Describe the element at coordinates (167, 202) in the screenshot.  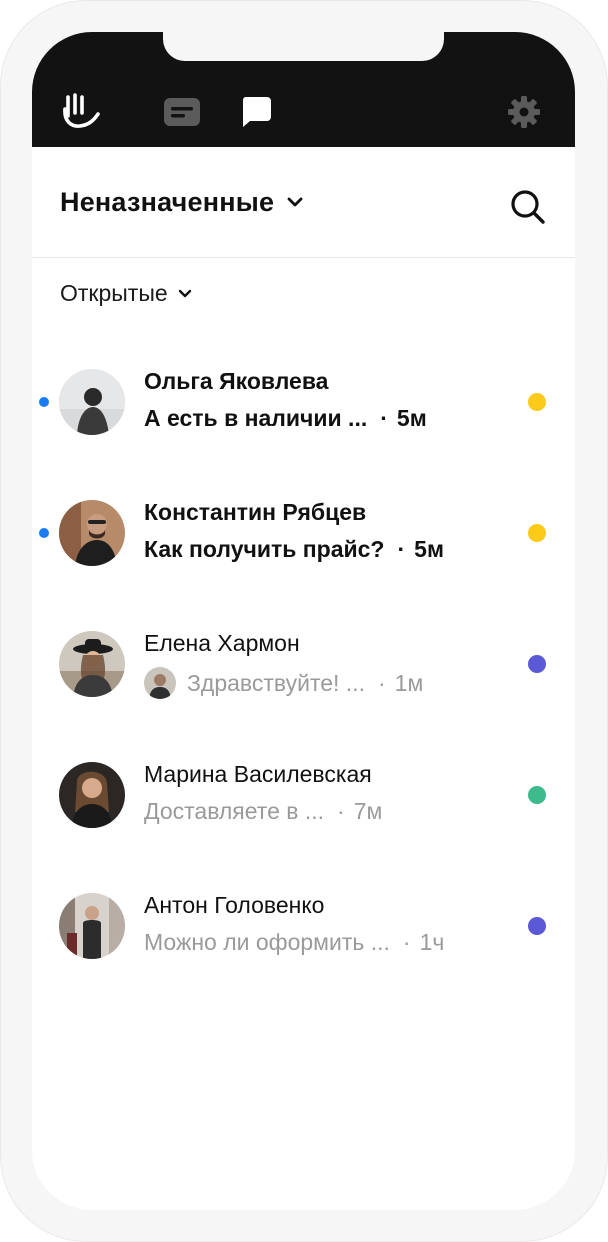
I see `page-title: Неназначенные` at that location.